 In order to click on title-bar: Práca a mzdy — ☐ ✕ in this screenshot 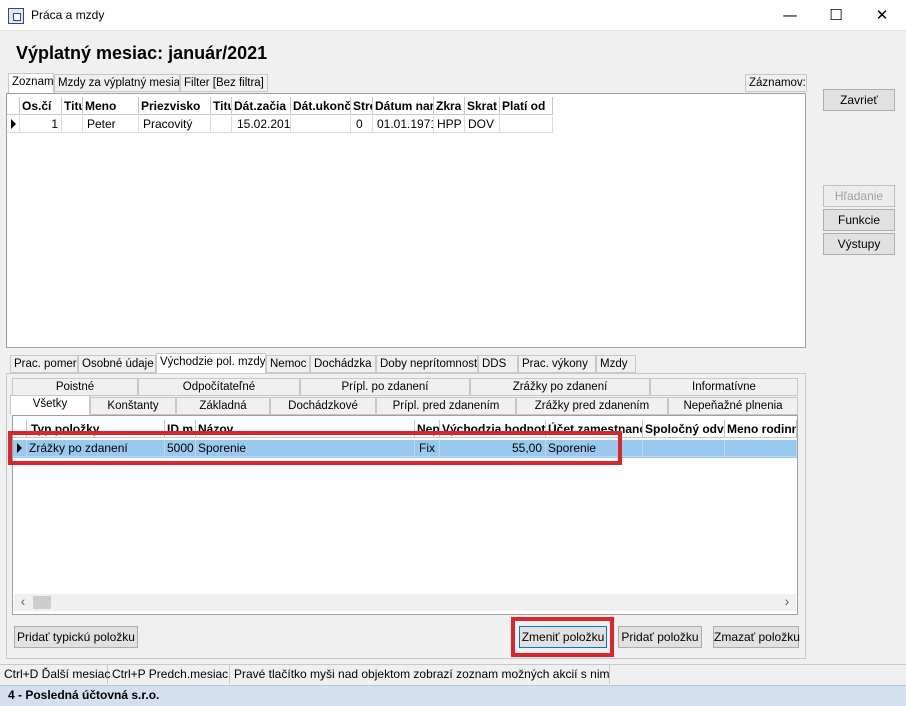, I will do `click(453, 15)`.